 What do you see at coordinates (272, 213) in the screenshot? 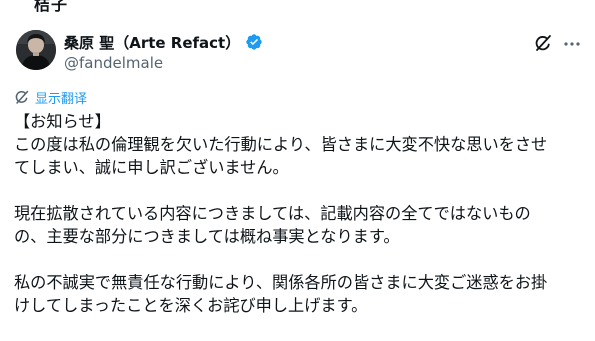
I see `tweet-text-line: 現在拡散されている内容につきましては、記載内容の全てではないもの` at bounding box center [272, 213].